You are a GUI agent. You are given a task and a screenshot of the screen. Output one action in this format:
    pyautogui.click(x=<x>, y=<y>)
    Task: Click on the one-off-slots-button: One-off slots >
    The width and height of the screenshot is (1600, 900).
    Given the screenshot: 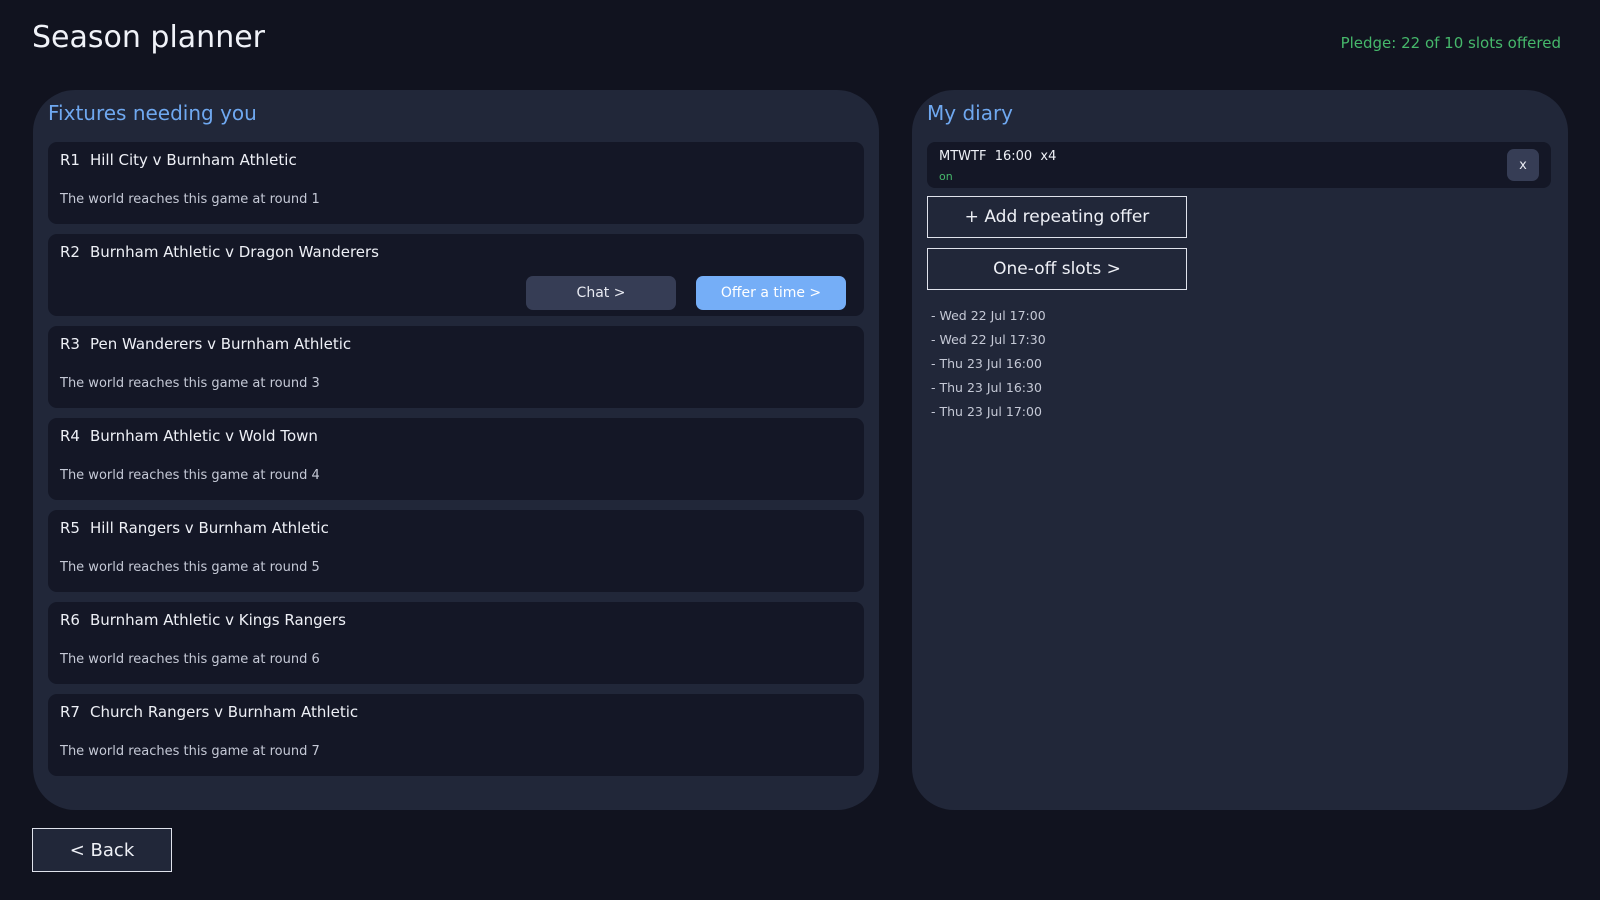 What is the action you would take?
    pyautogui.click(x=1057, y=269)
    